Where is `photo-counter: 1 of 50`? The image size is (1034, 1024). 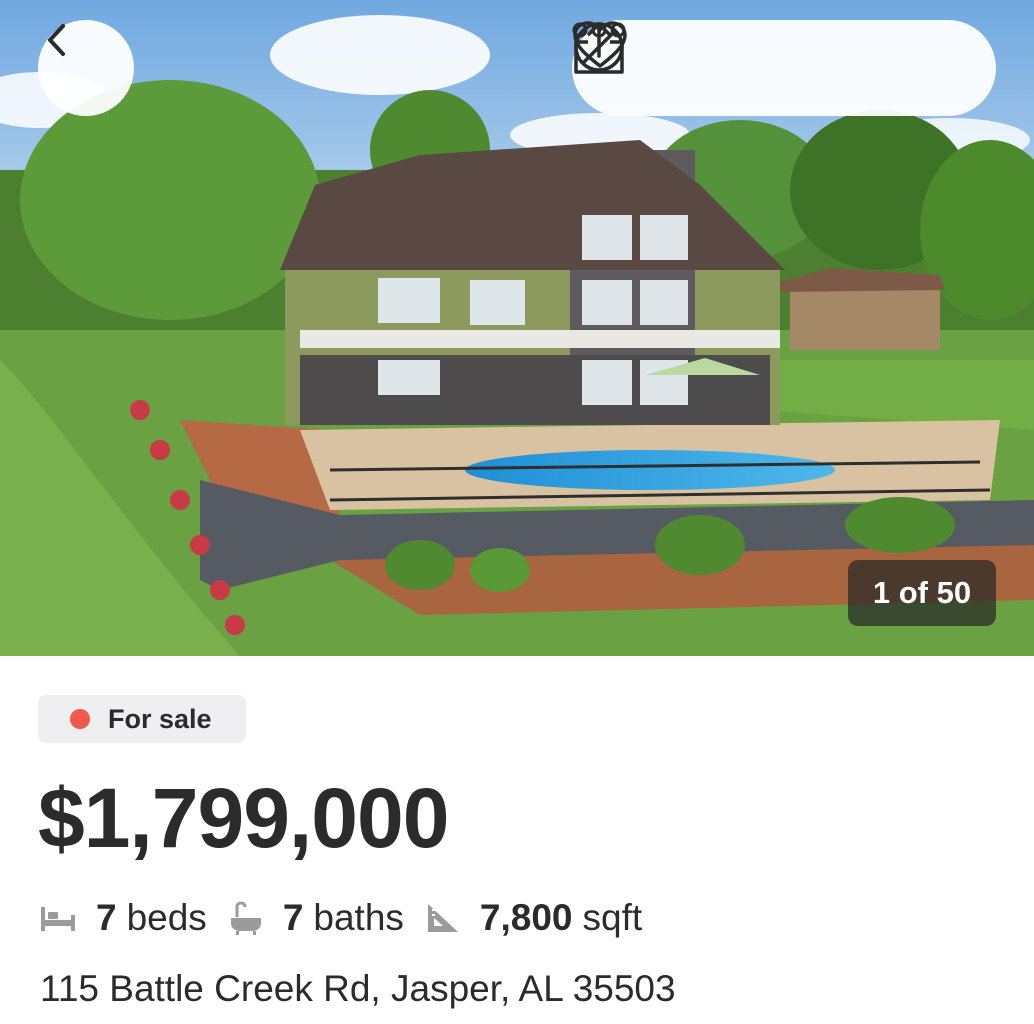
photo-counter: 1 of 50 is located at coordinates (922, 593).